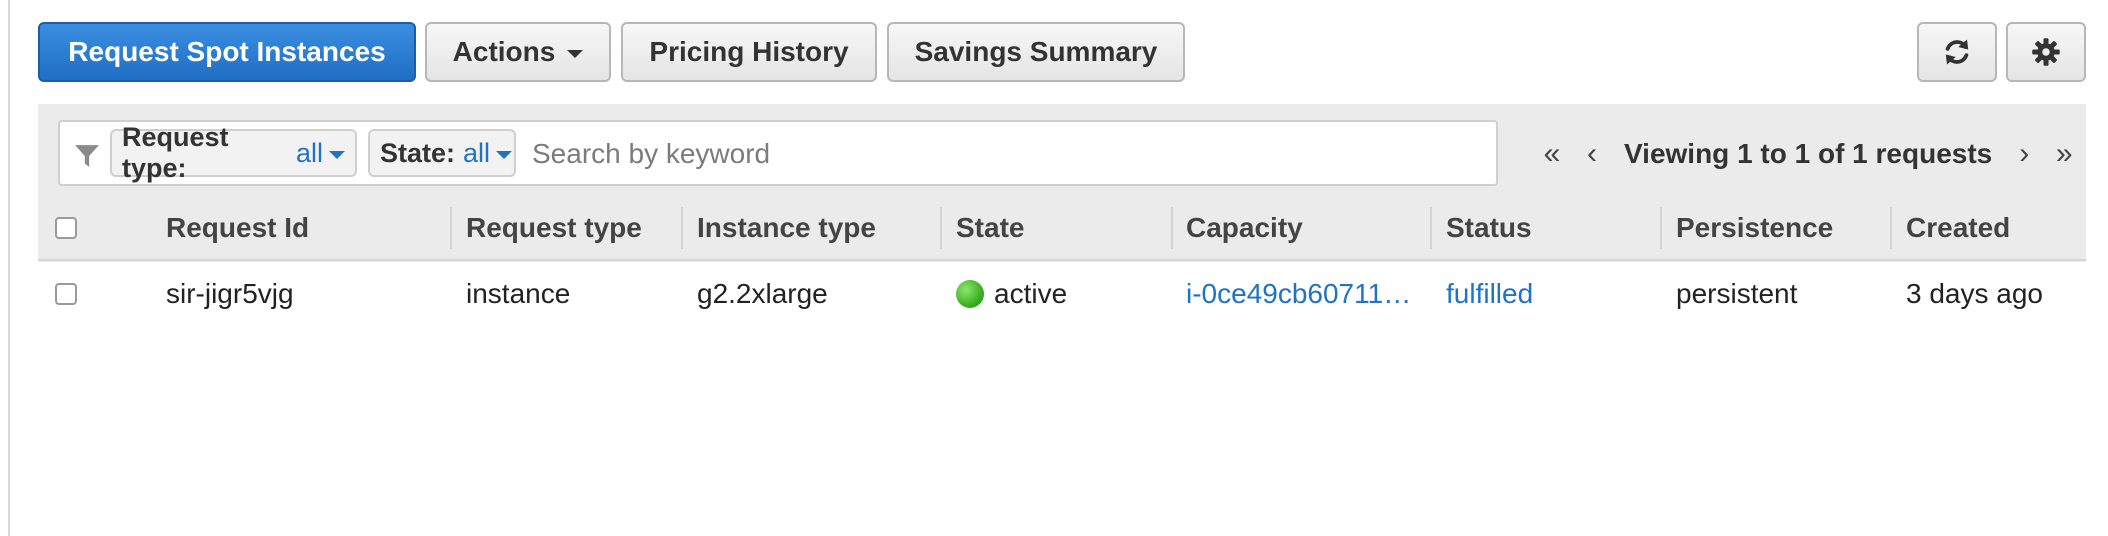  What do you see at coordinates (575, 54) in the screenshot?
I see `caret-down-icon` at bounding box center [575, 54].